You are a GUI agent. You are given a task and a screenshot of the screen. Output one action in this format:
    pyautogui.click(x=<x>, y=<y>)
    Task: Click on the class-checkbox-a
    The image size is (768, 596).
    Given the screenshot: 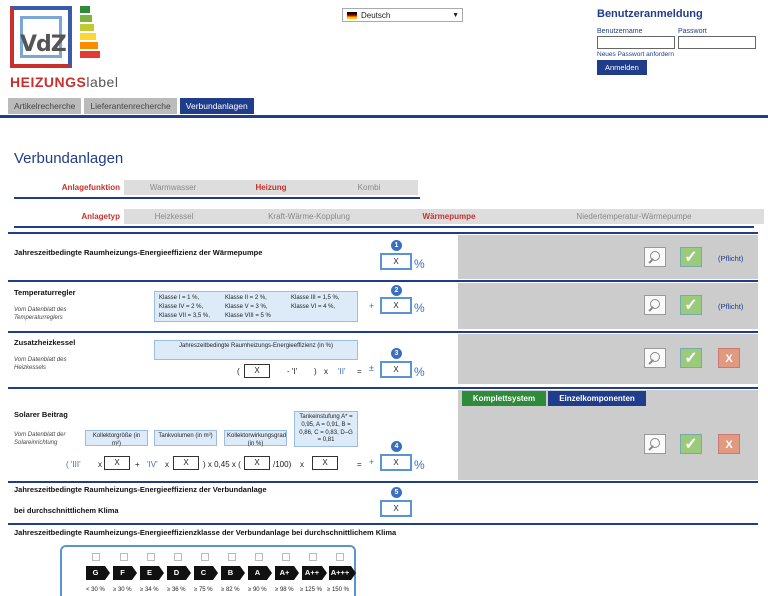 What is the action you would take?
    pyautogui.click(x=259, y=557)
    